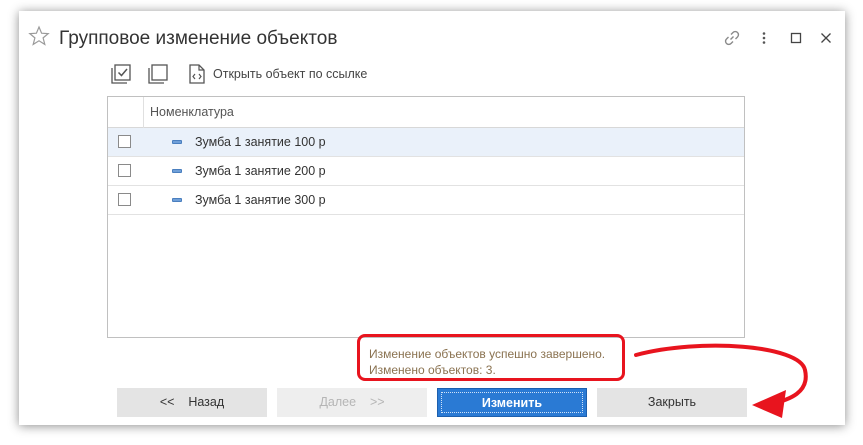  Describe the element at coordinates (432, 370) in the screenshot. I see `status-line-count: Изменено объектов: 3.` at that location.